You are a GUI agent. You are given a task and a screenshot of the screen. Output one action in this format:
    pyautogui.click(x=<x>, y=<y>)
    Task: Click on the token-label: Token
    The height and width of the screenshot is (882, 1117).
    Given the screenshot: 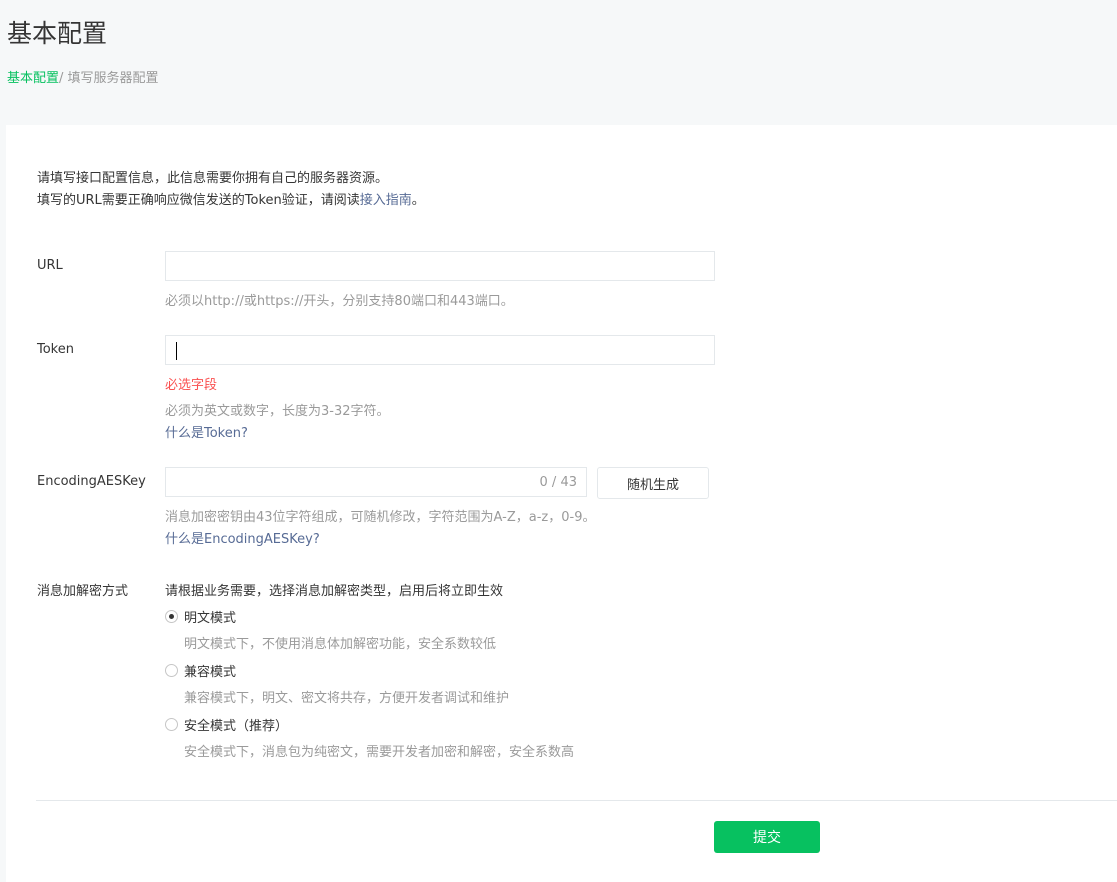 What is the action you would take?
    pyautogui.click(x=55, y=349)
    